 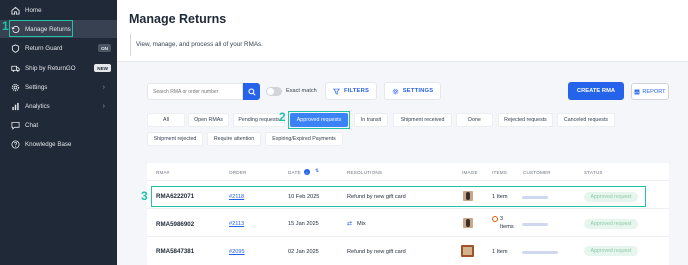 What do you see at coordinates (144, 196) in the screenshot?
I see `step-marker-3: 3` at bounding box center [144, 196].